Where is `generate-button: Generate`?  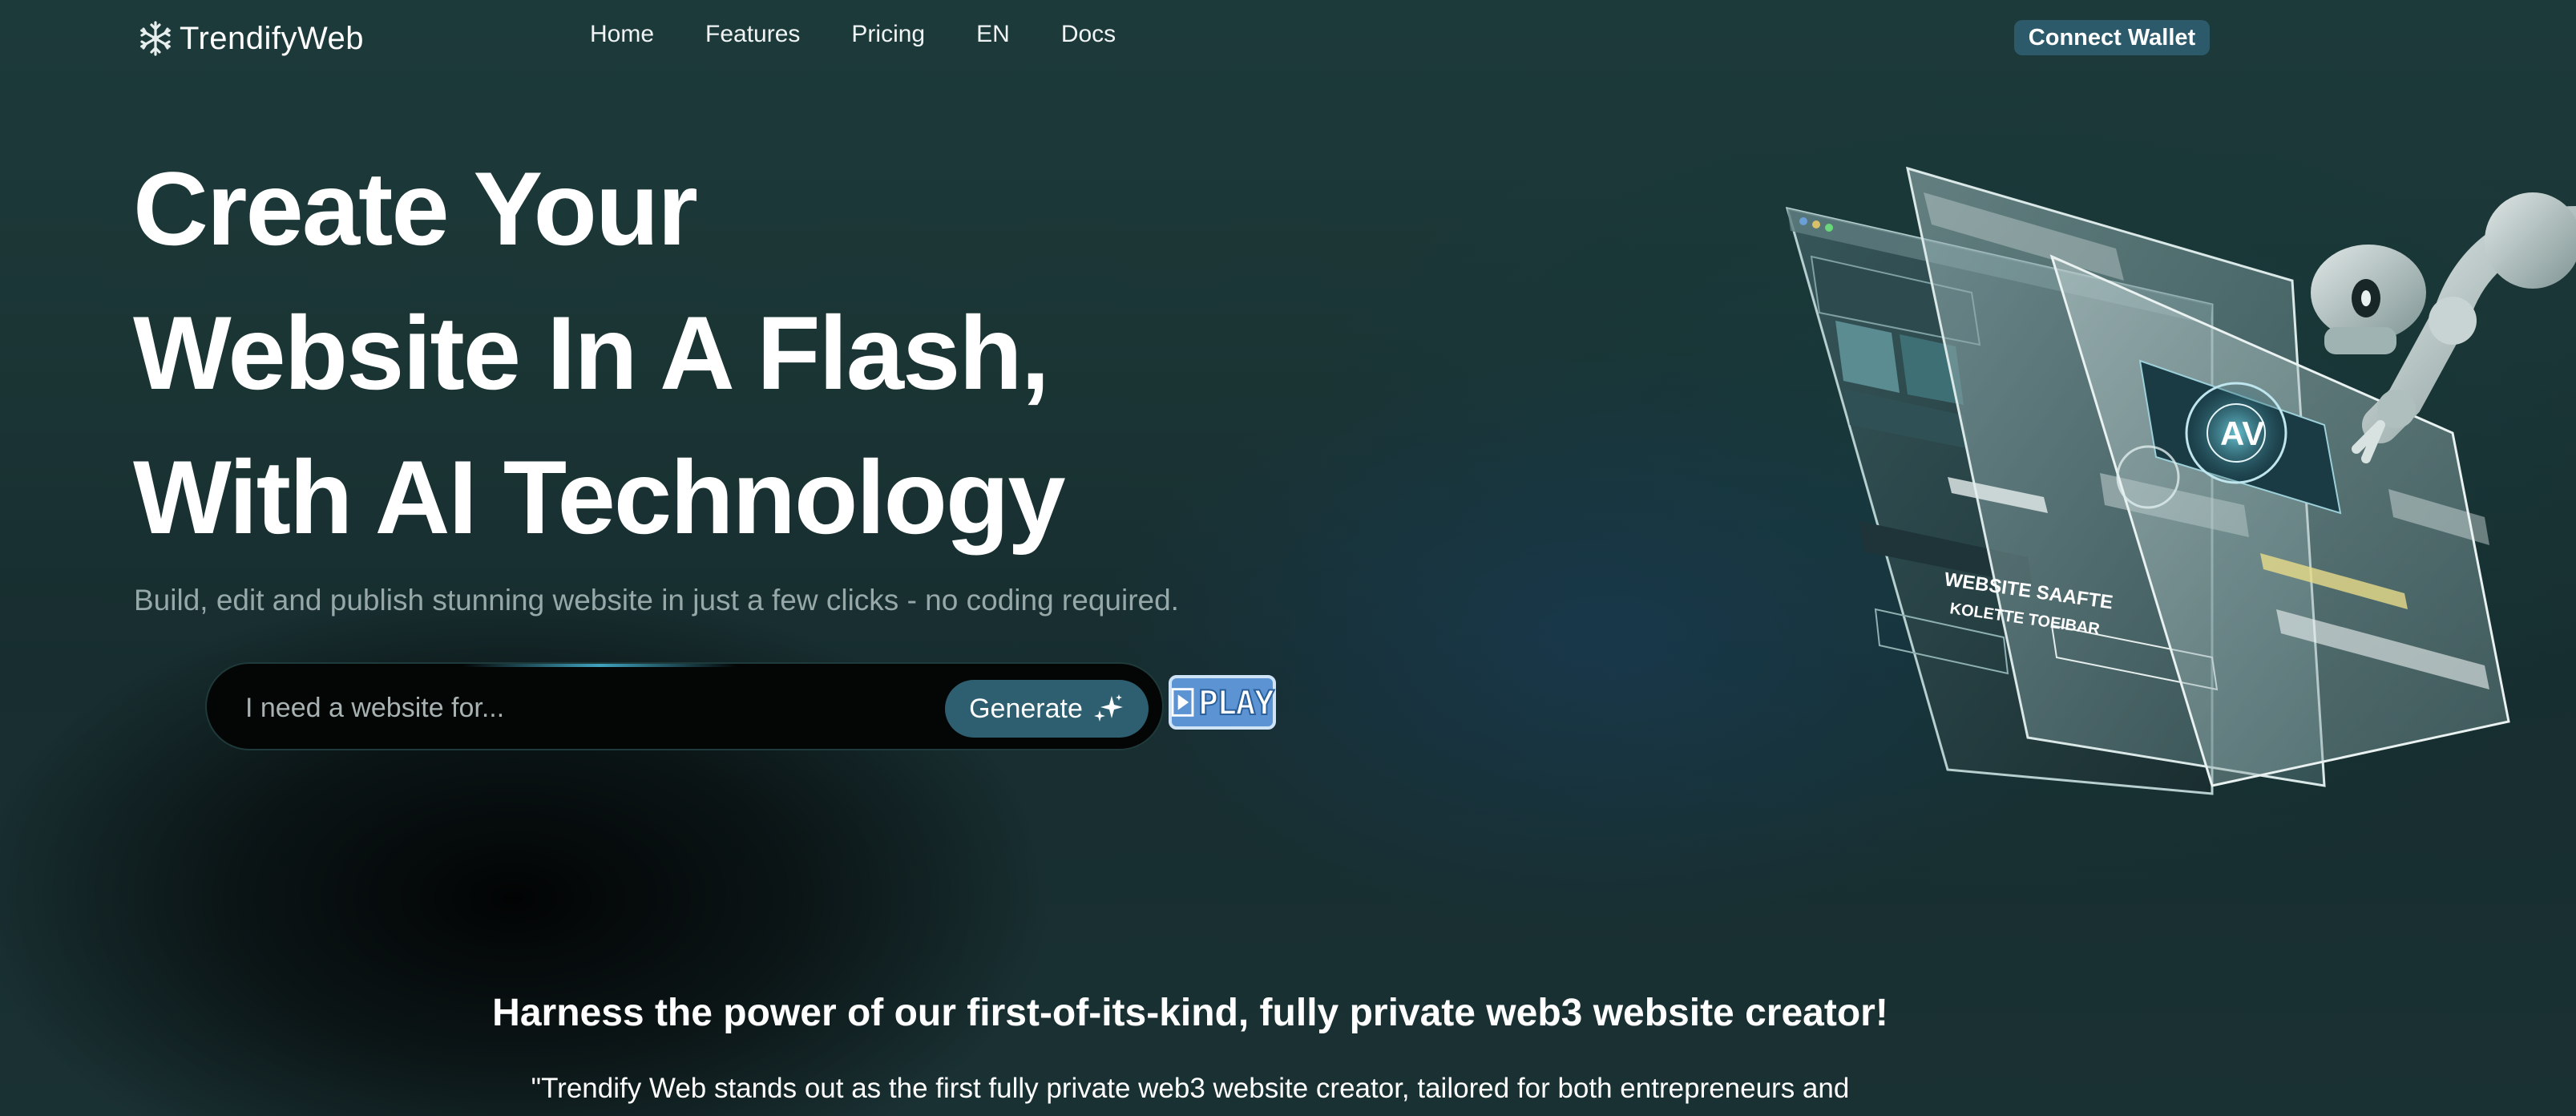 generate-button: Generate is located at coordinates (1047, 709).